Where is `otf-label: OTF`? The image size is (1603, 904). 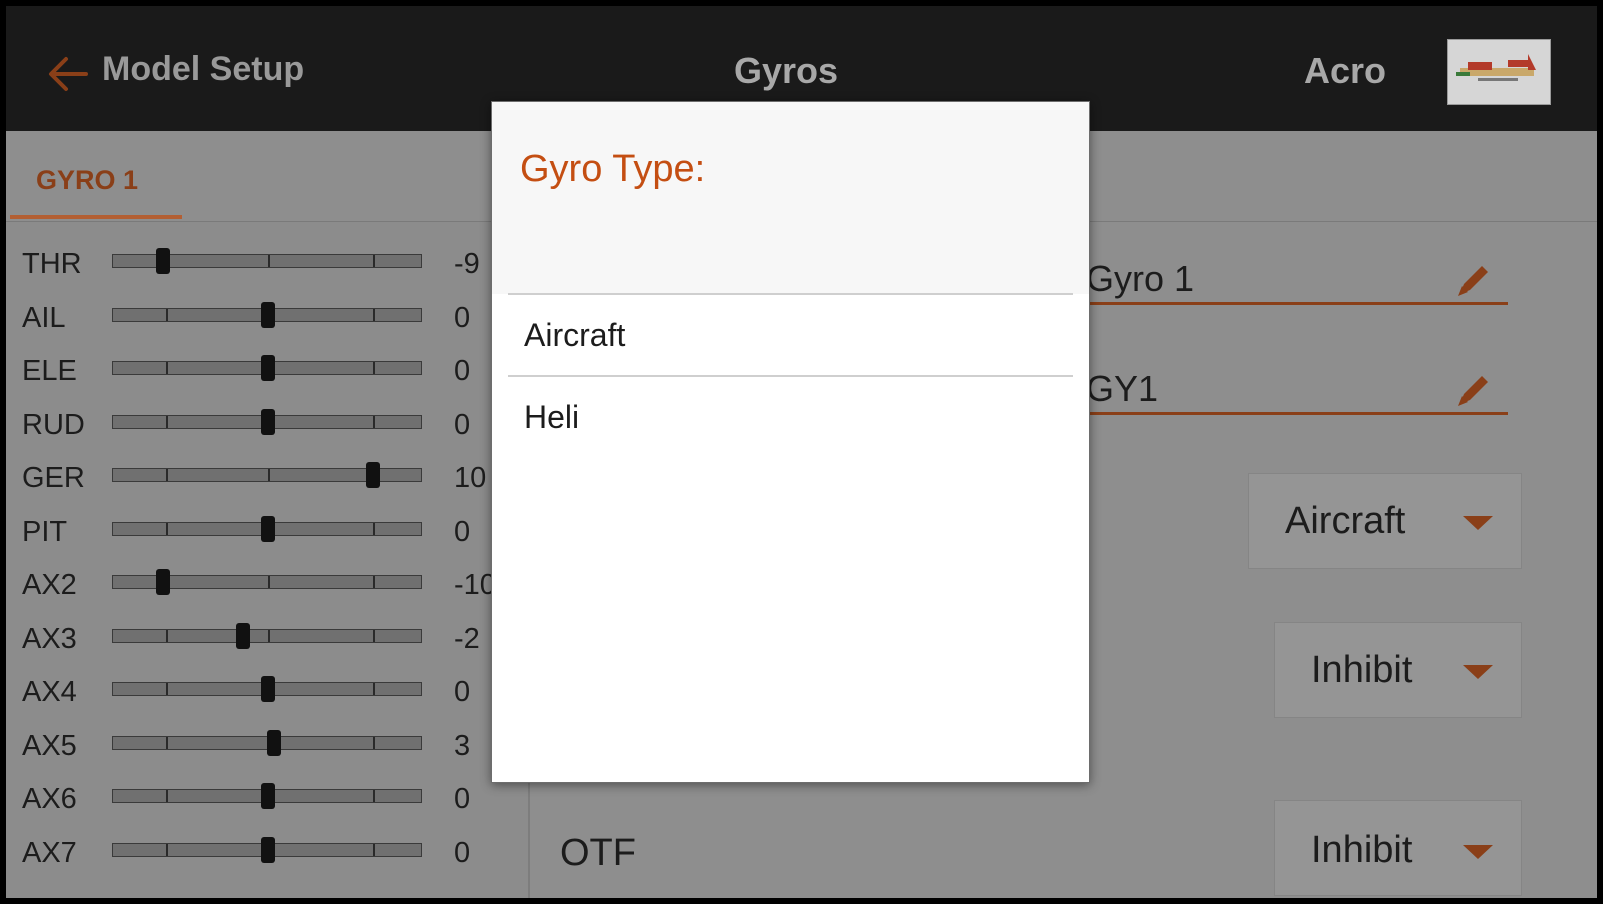 otf-label: OTF is located at coordinates (598, 853).